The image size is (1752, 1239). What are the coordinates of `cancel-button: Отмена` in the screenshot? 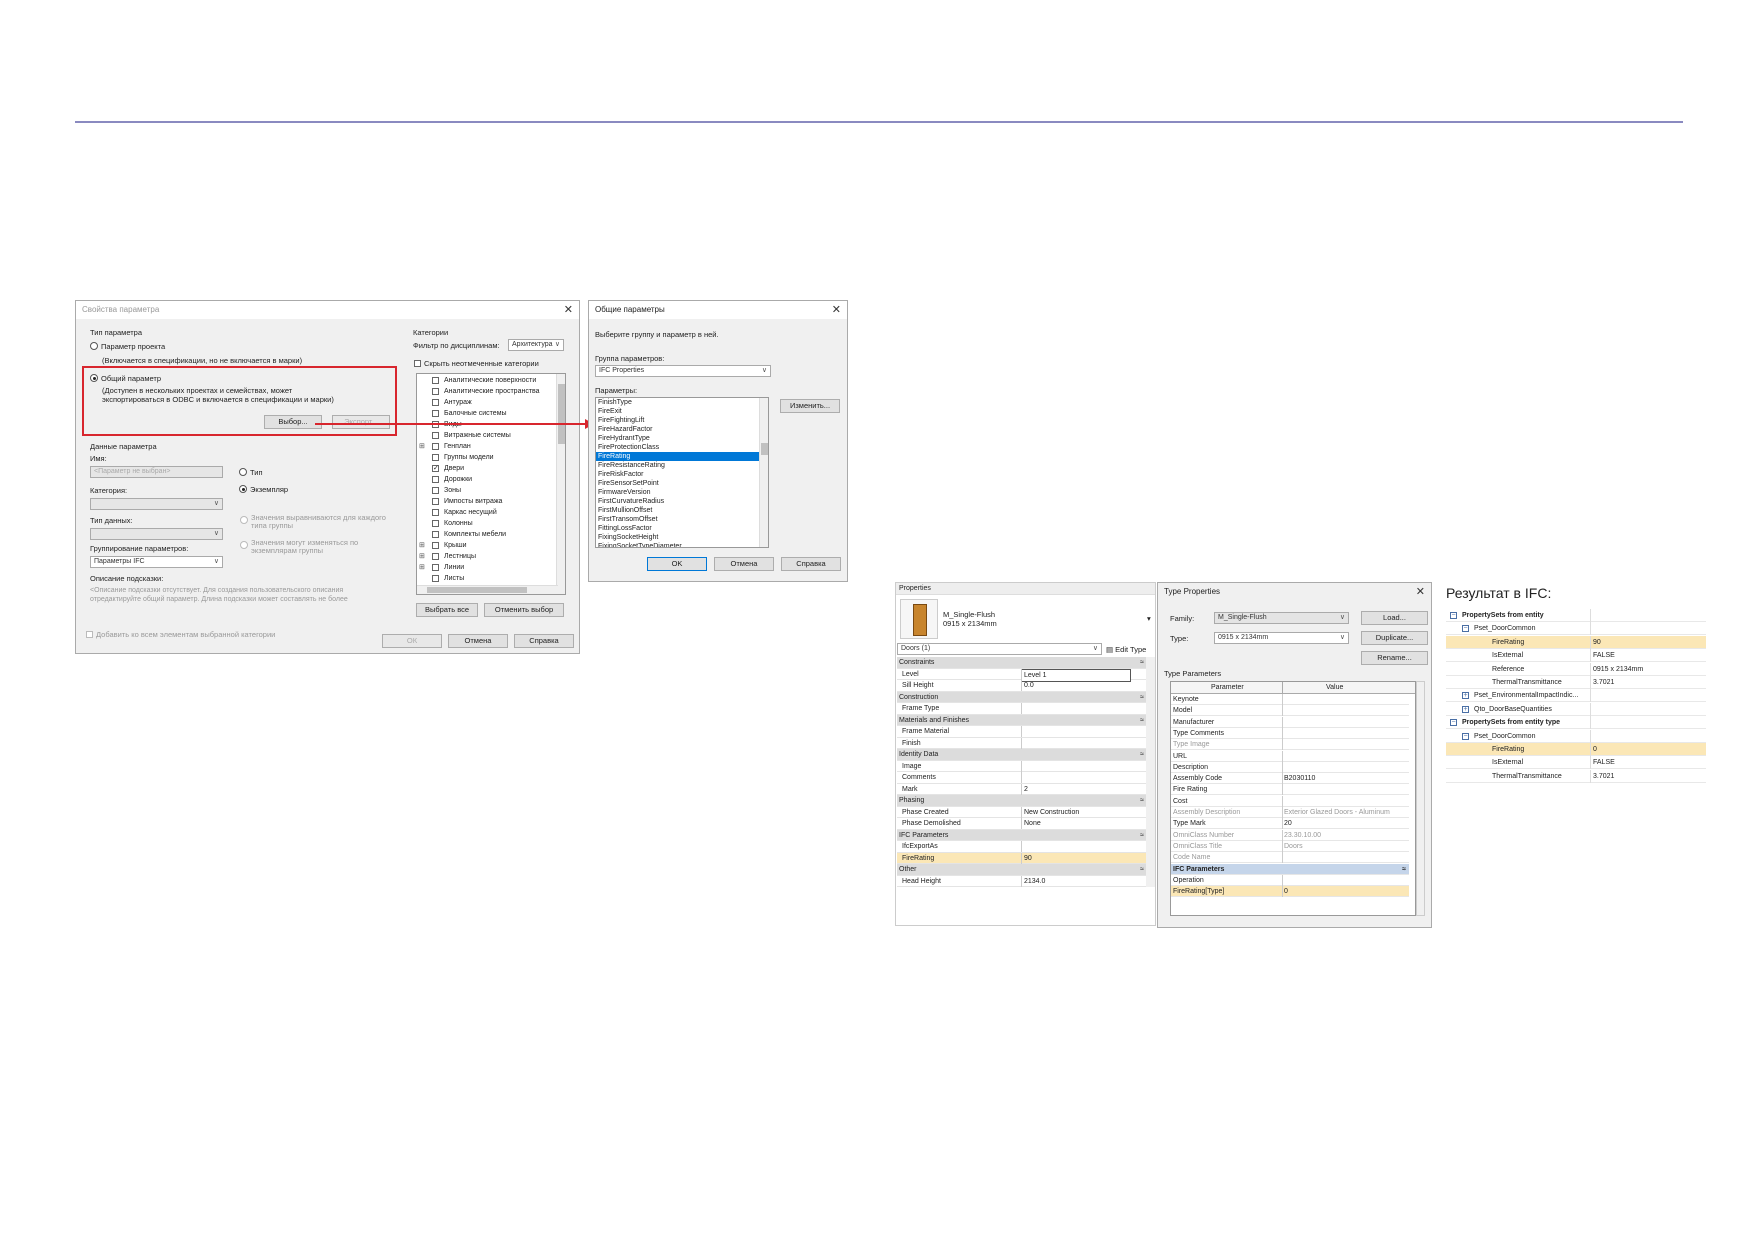 It's located at (744, 564).